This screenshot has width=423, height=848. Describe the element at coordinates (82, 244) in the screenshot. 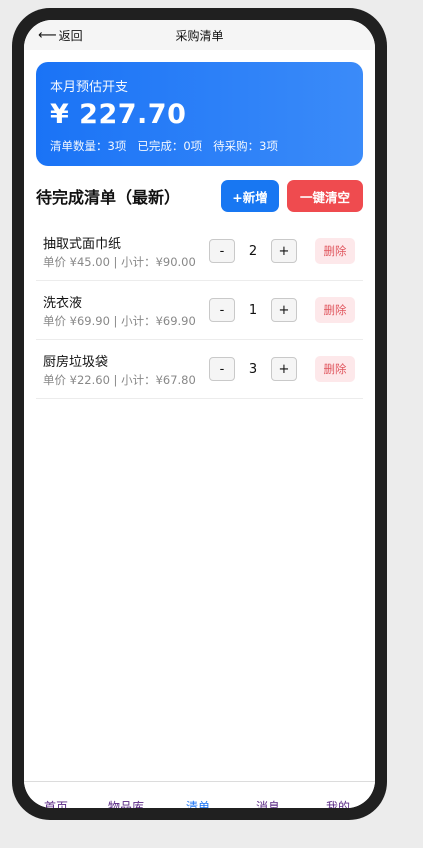

I see `item-name: 抽取式面巾纸` at that location.